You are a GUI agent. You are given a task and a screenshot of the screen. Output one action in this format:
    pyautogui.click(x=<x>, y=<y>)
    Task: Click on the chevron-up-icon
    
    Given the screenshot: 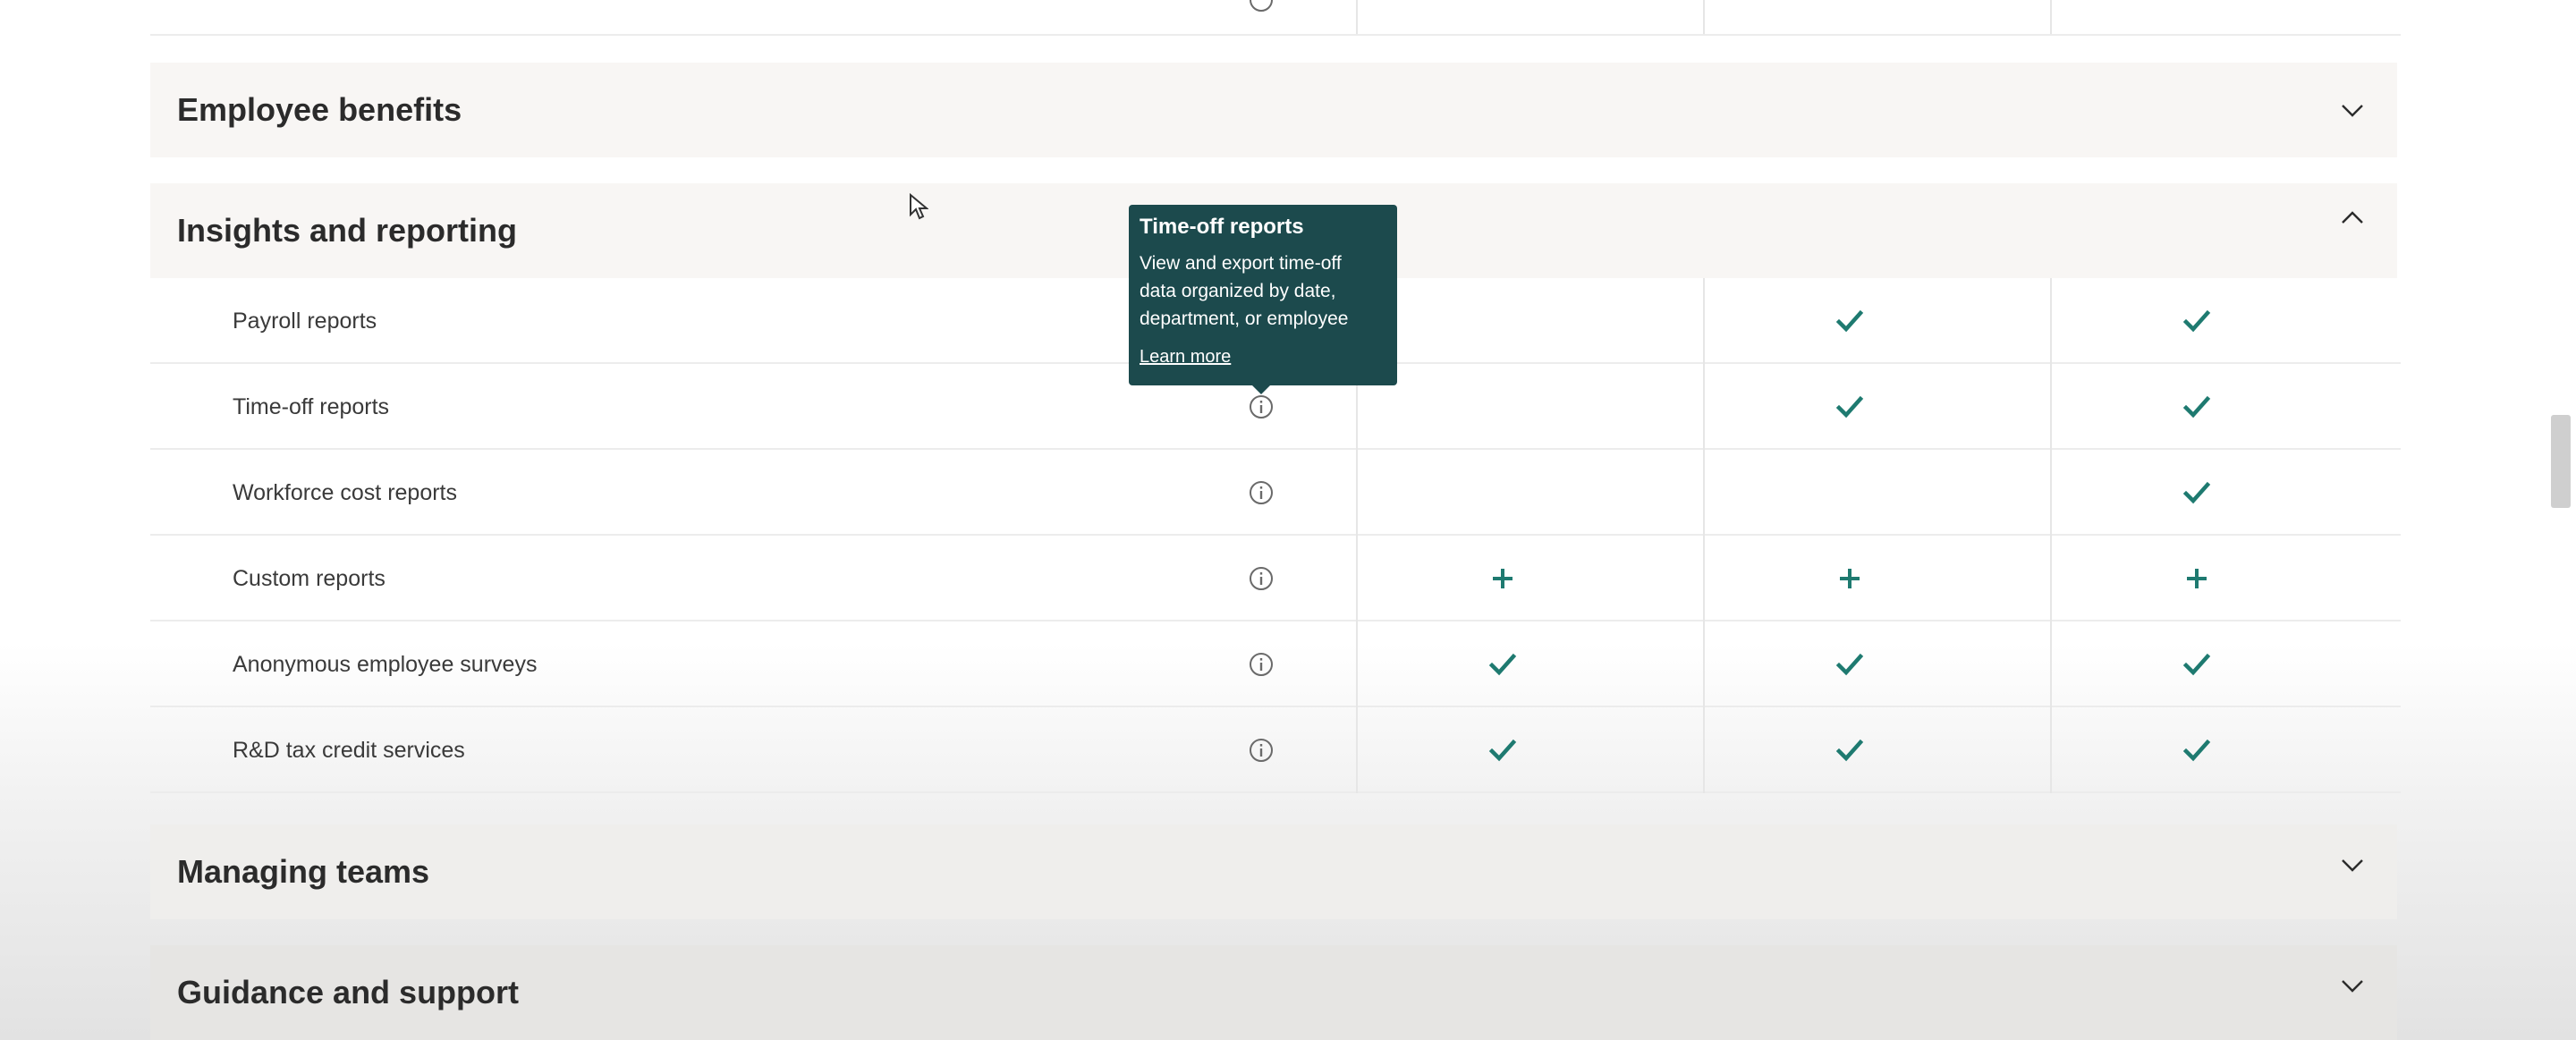 What is the action you would take?
    pyautogui.click(x=2352, y=218)
    